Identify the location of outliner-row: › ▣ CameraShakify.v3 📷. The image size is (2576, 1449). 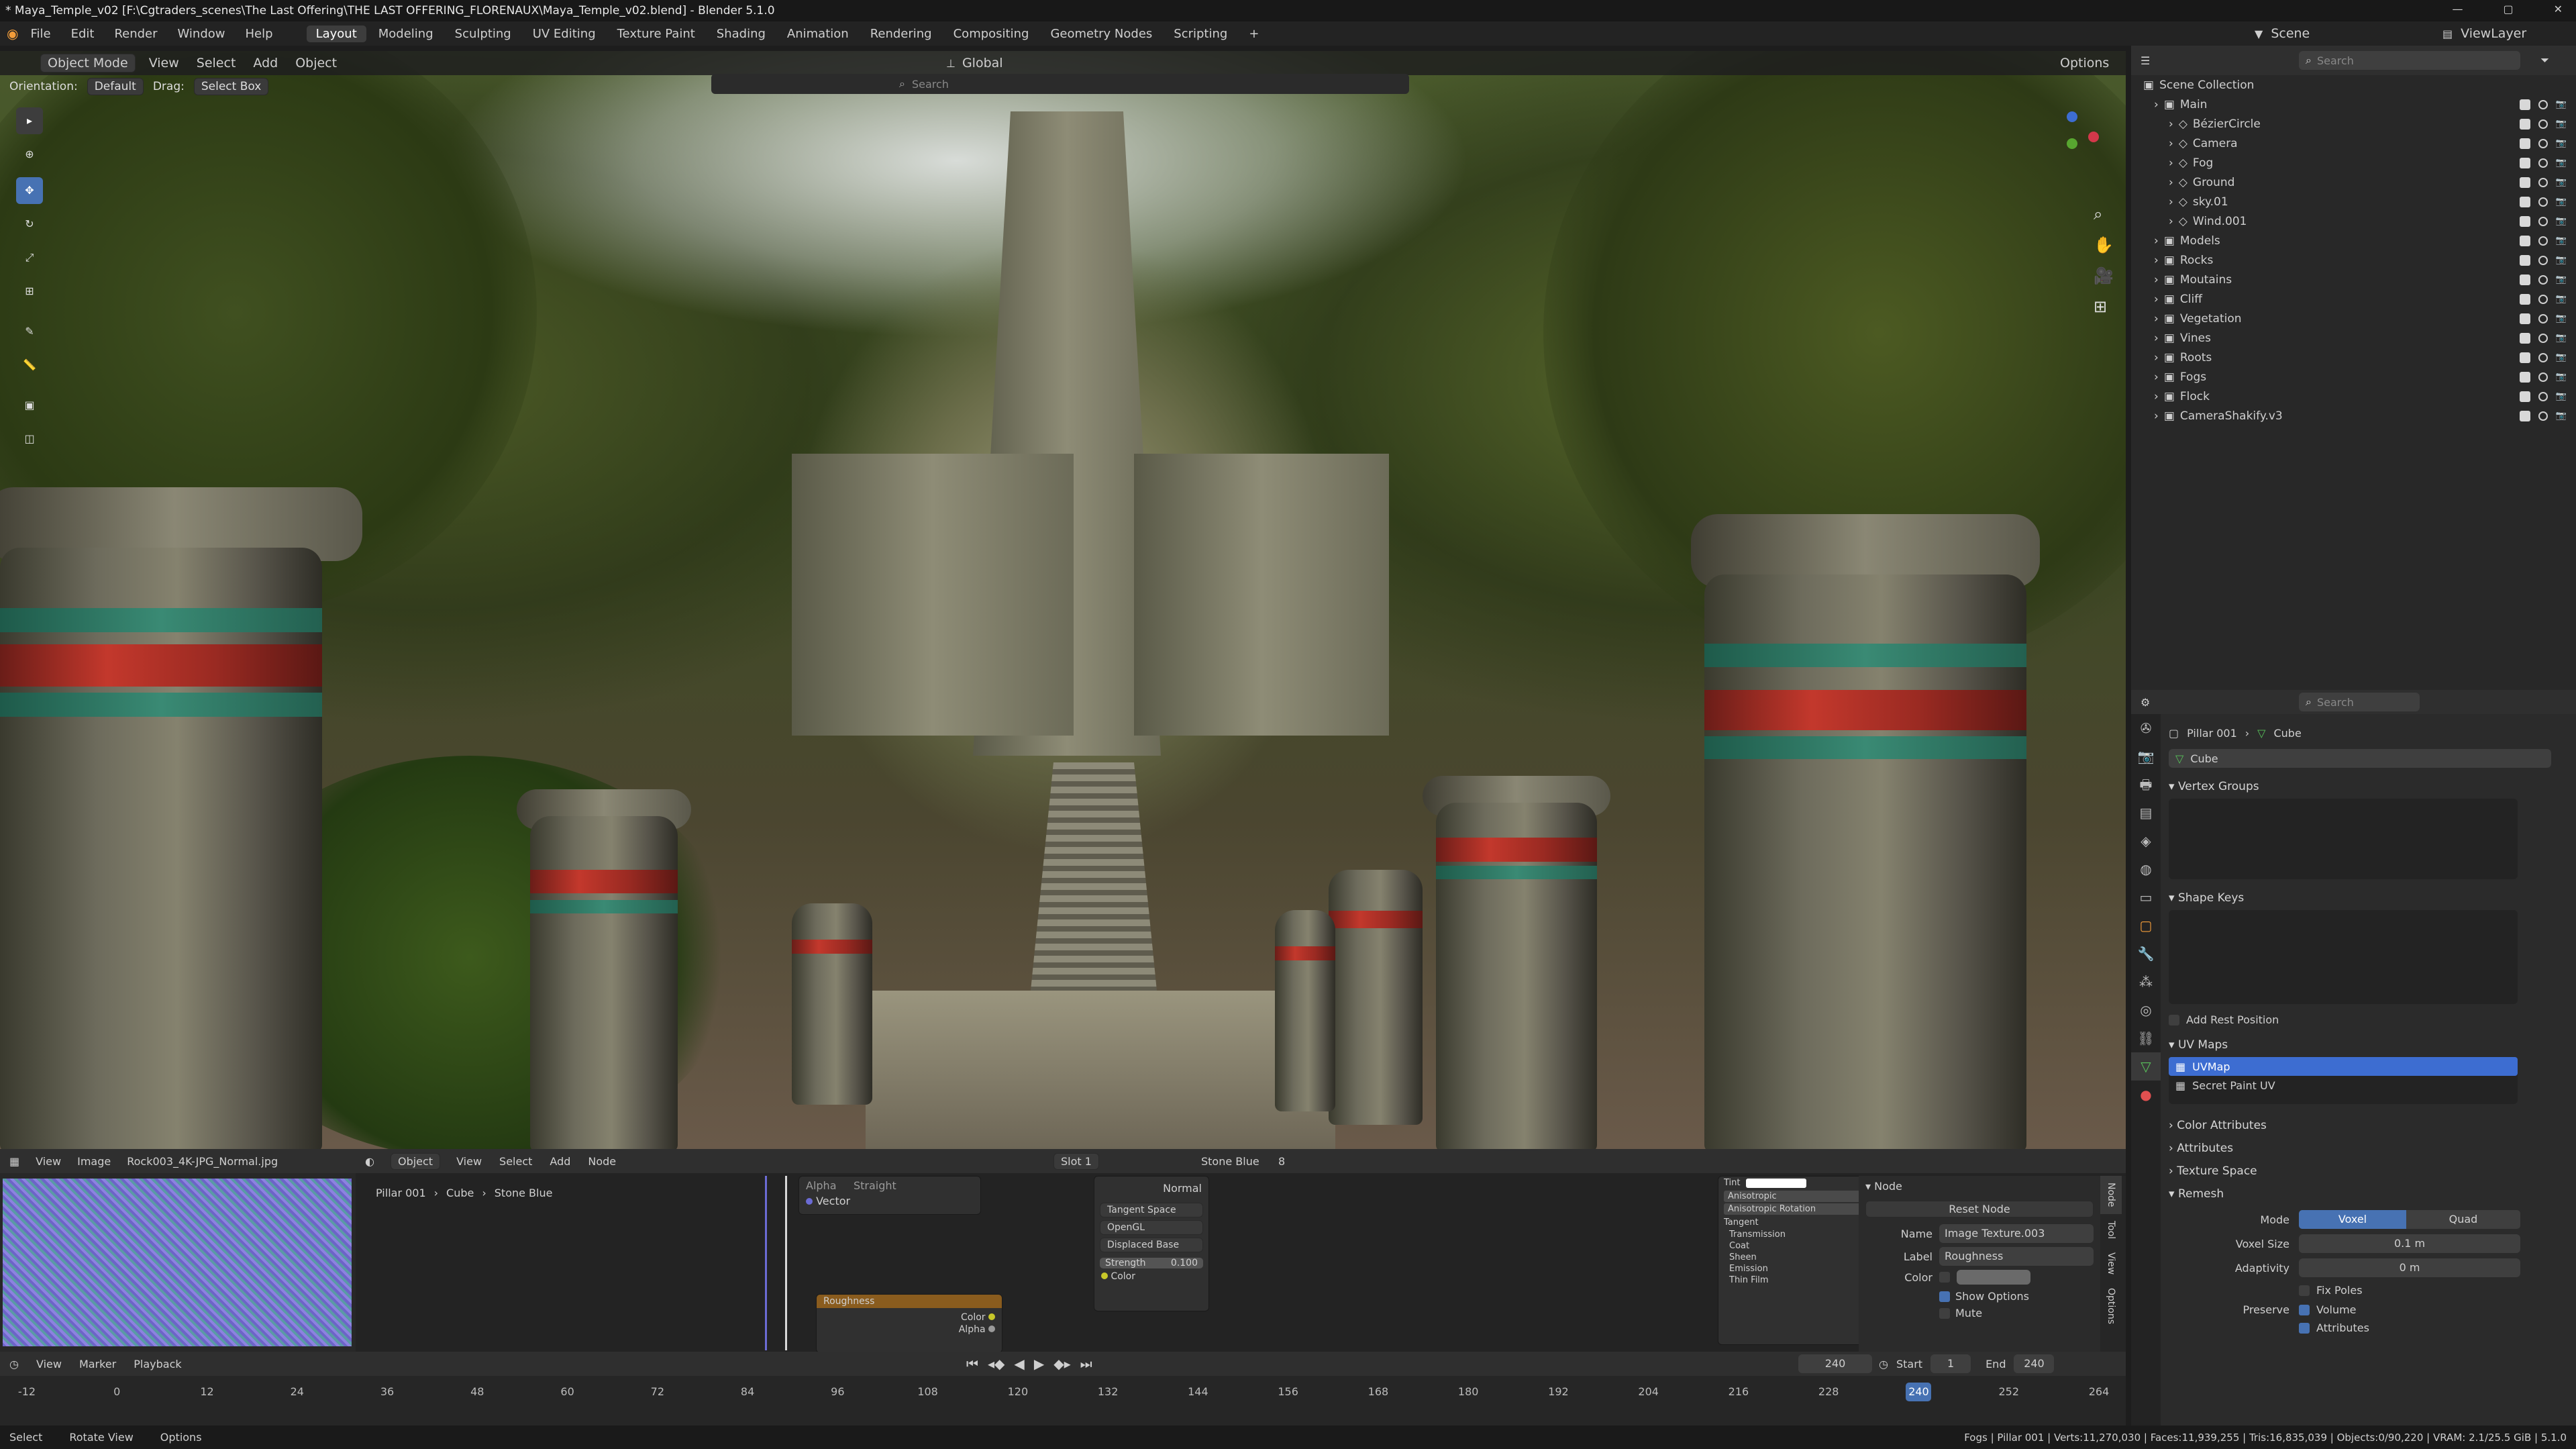
(2353, 416).